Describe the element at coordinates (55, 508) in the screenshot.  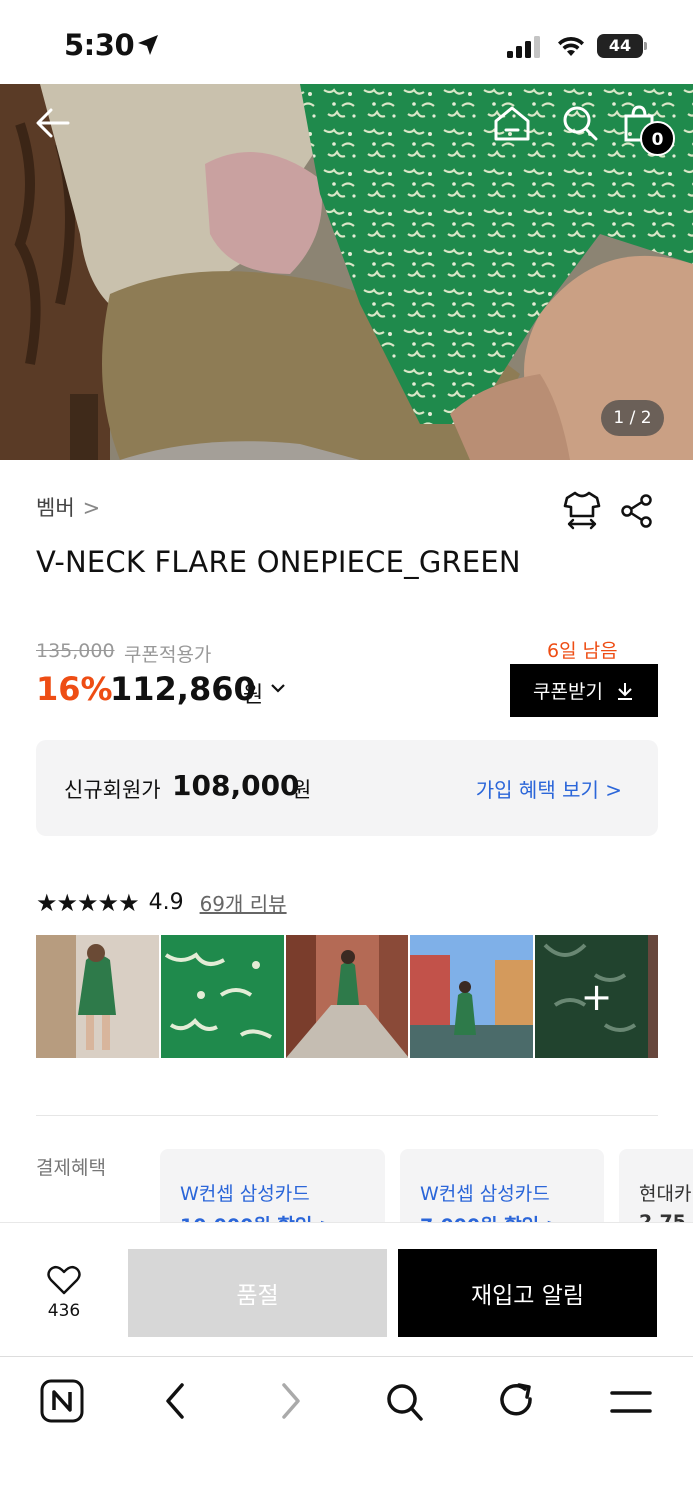
I see `brand-name: 벰버` at that location.